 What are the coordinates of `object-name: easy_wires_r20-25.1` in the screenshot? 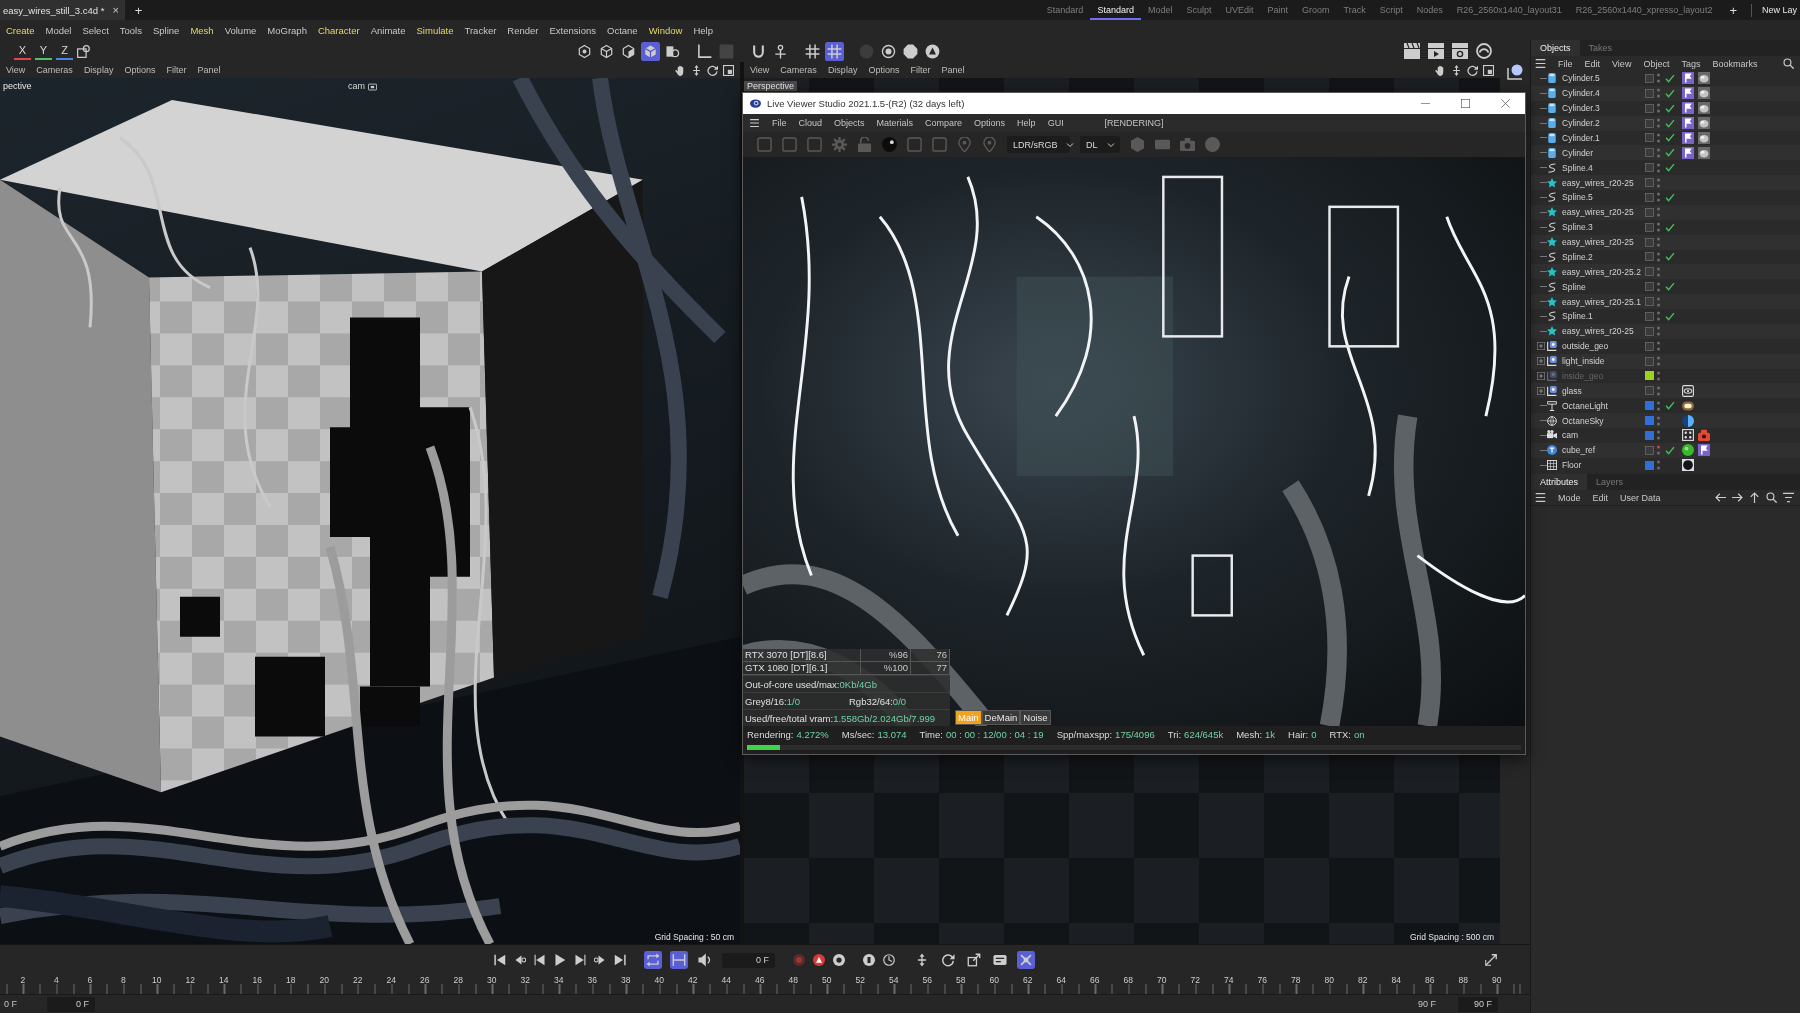 It's located at (1602, 301).